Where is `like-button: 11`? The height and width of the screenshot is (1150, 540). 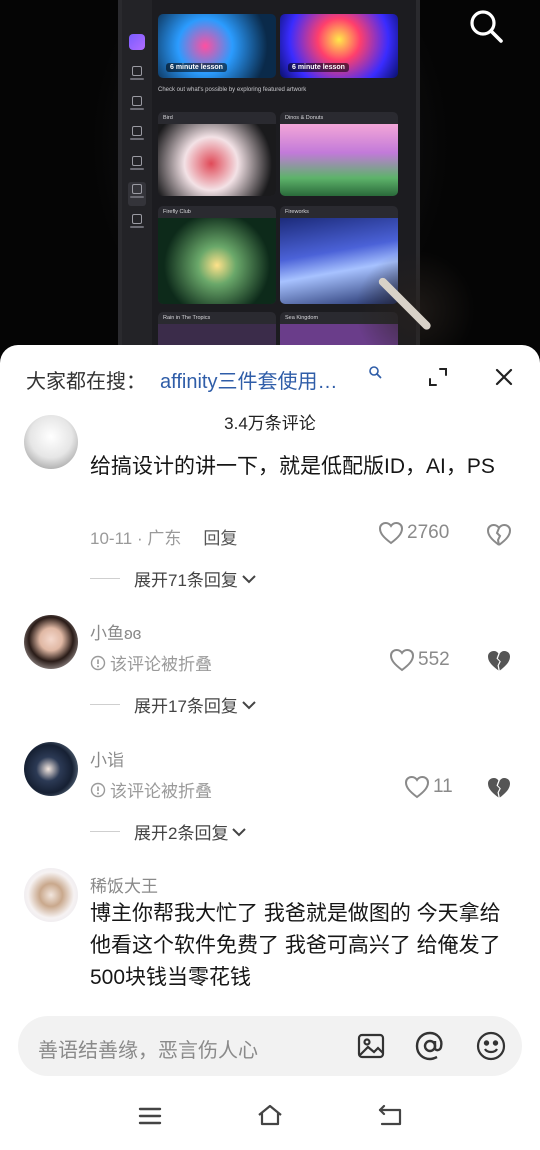
like-button: 11 is located at coordinates (428, 787).